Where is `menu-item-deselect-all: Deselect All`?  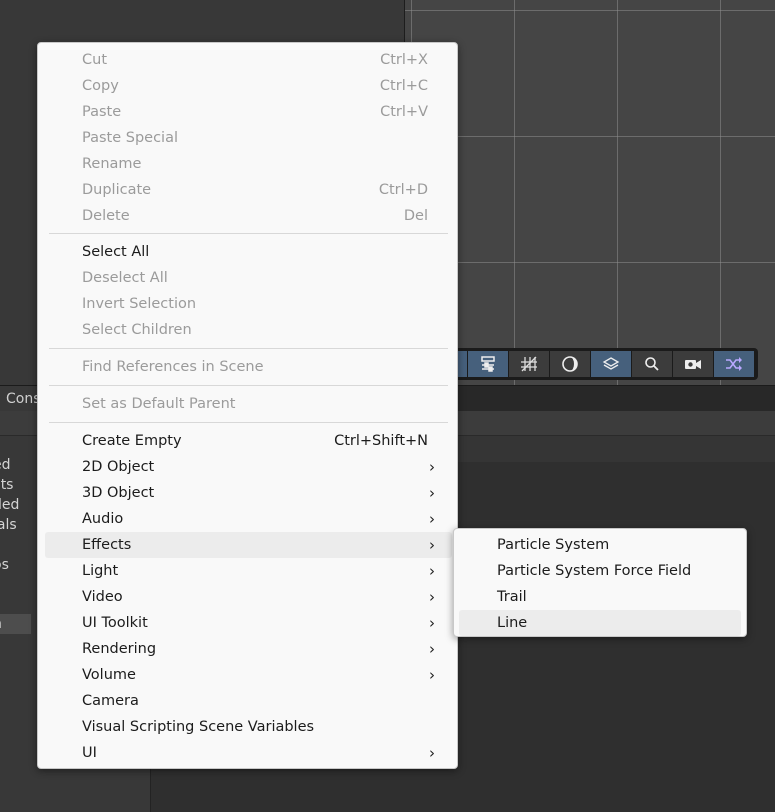
menu-item-deselect-all: Deselect All is located at coordinates (248, 278).